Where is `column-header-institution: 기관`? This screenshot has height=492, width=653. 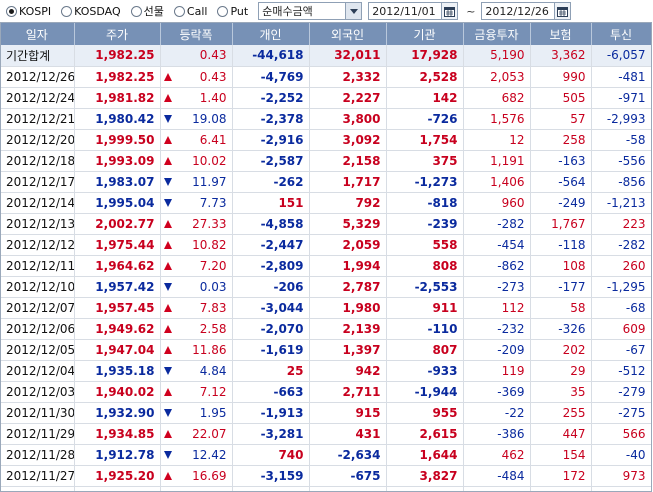 column-header-institution: 기관 is located at coordinates (425, 34).